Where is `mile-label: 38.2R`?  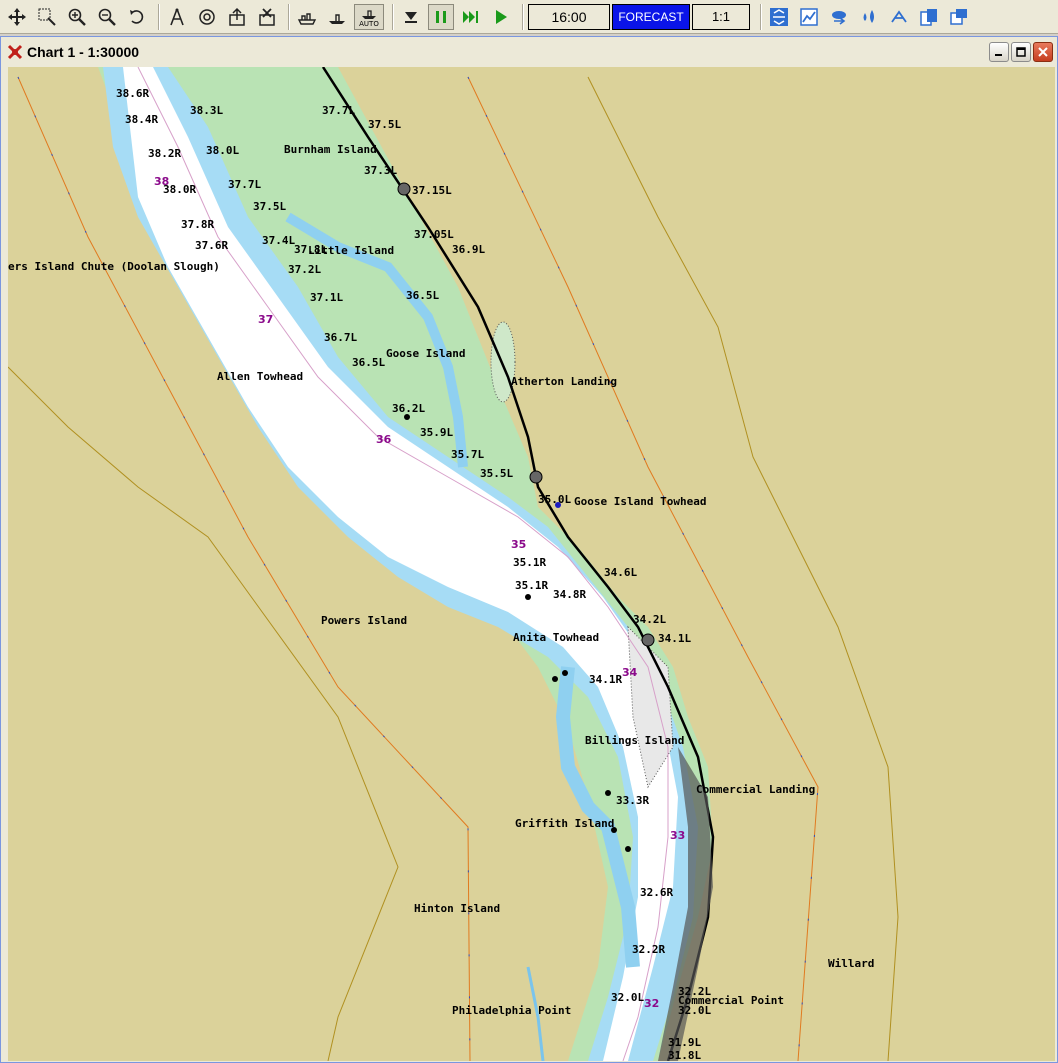
mile-label: 38.2R is located at coordinates (164, 153).